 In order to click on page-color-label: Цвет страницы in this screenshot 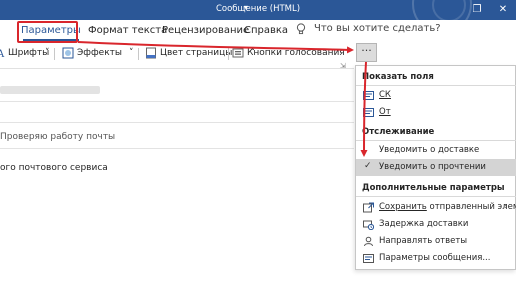, I will do `click(196, 53)`.